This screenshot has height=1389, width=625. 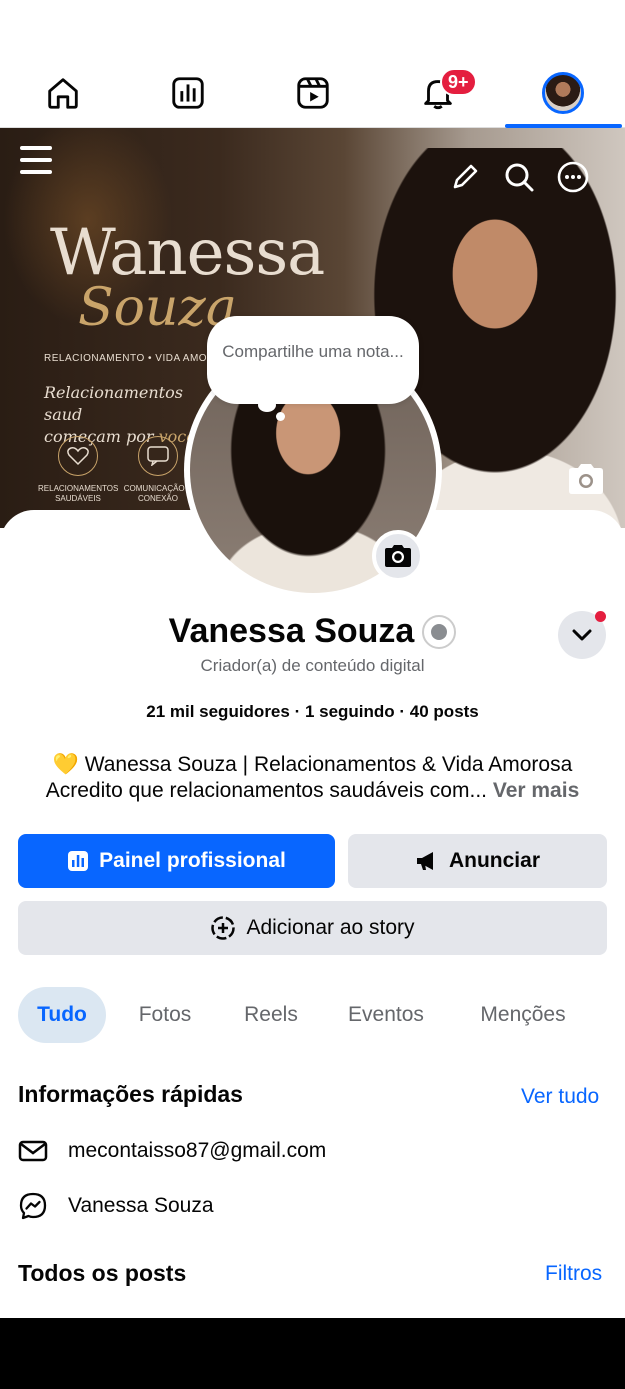 I want to click on avatar, so click(x=563, y=93).